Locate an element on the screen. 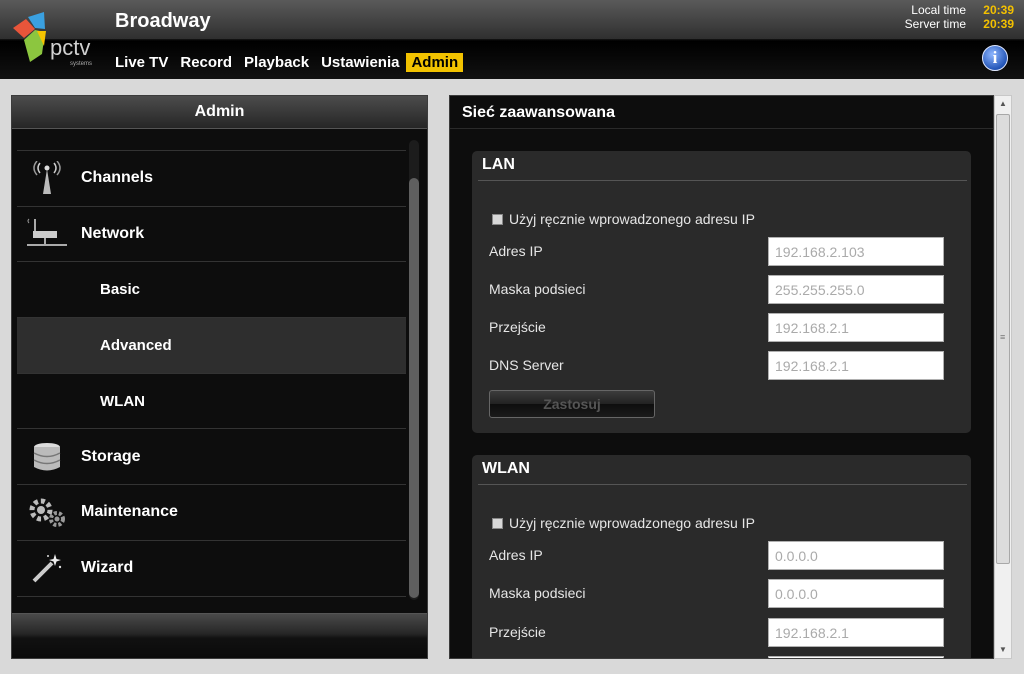 This screenshot has height=674, width=1024. wlan-ip-input is located at coordinates (856, 555).